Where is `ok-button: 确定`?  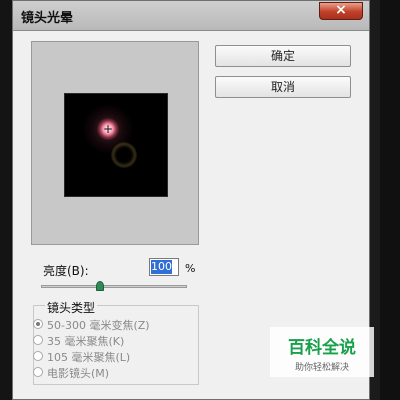 ok-button: 确定 is located at coordinates (283, 56).